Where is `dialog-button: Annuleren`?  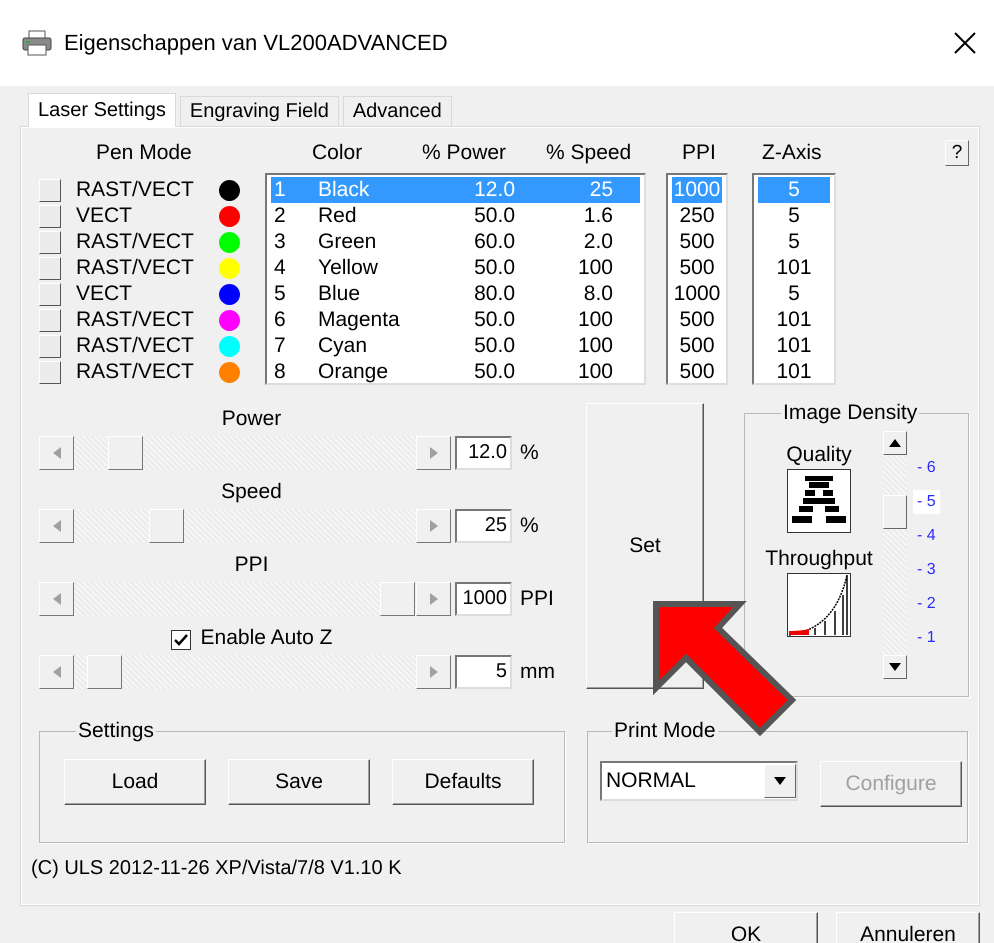 dialog-button: Annuleren is located at coordinates (908, 927).